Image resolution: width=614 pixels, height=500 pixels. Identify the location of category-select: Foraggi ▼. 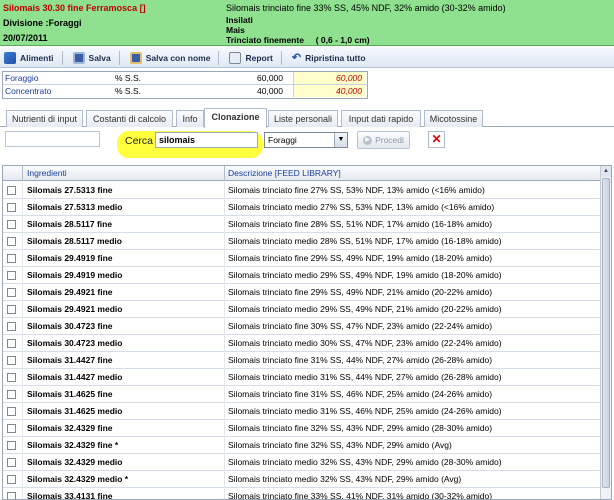
(306, 140).